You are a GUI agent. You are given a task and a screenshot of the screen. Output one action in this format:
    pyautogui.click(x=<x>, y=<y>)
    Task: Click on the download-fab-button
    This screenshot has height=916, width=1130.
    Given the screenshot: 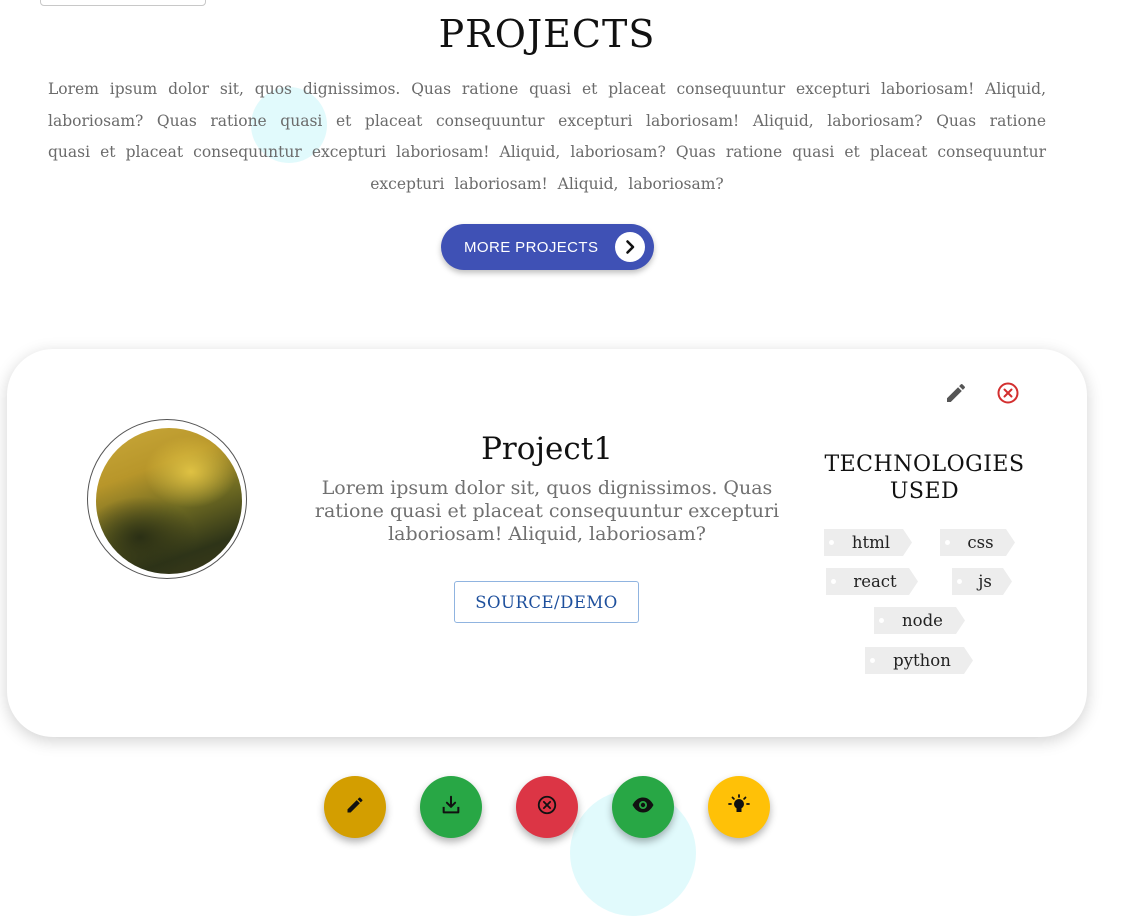 What is the action you would take?
    pyautogui.click(x=451, y=807)
    